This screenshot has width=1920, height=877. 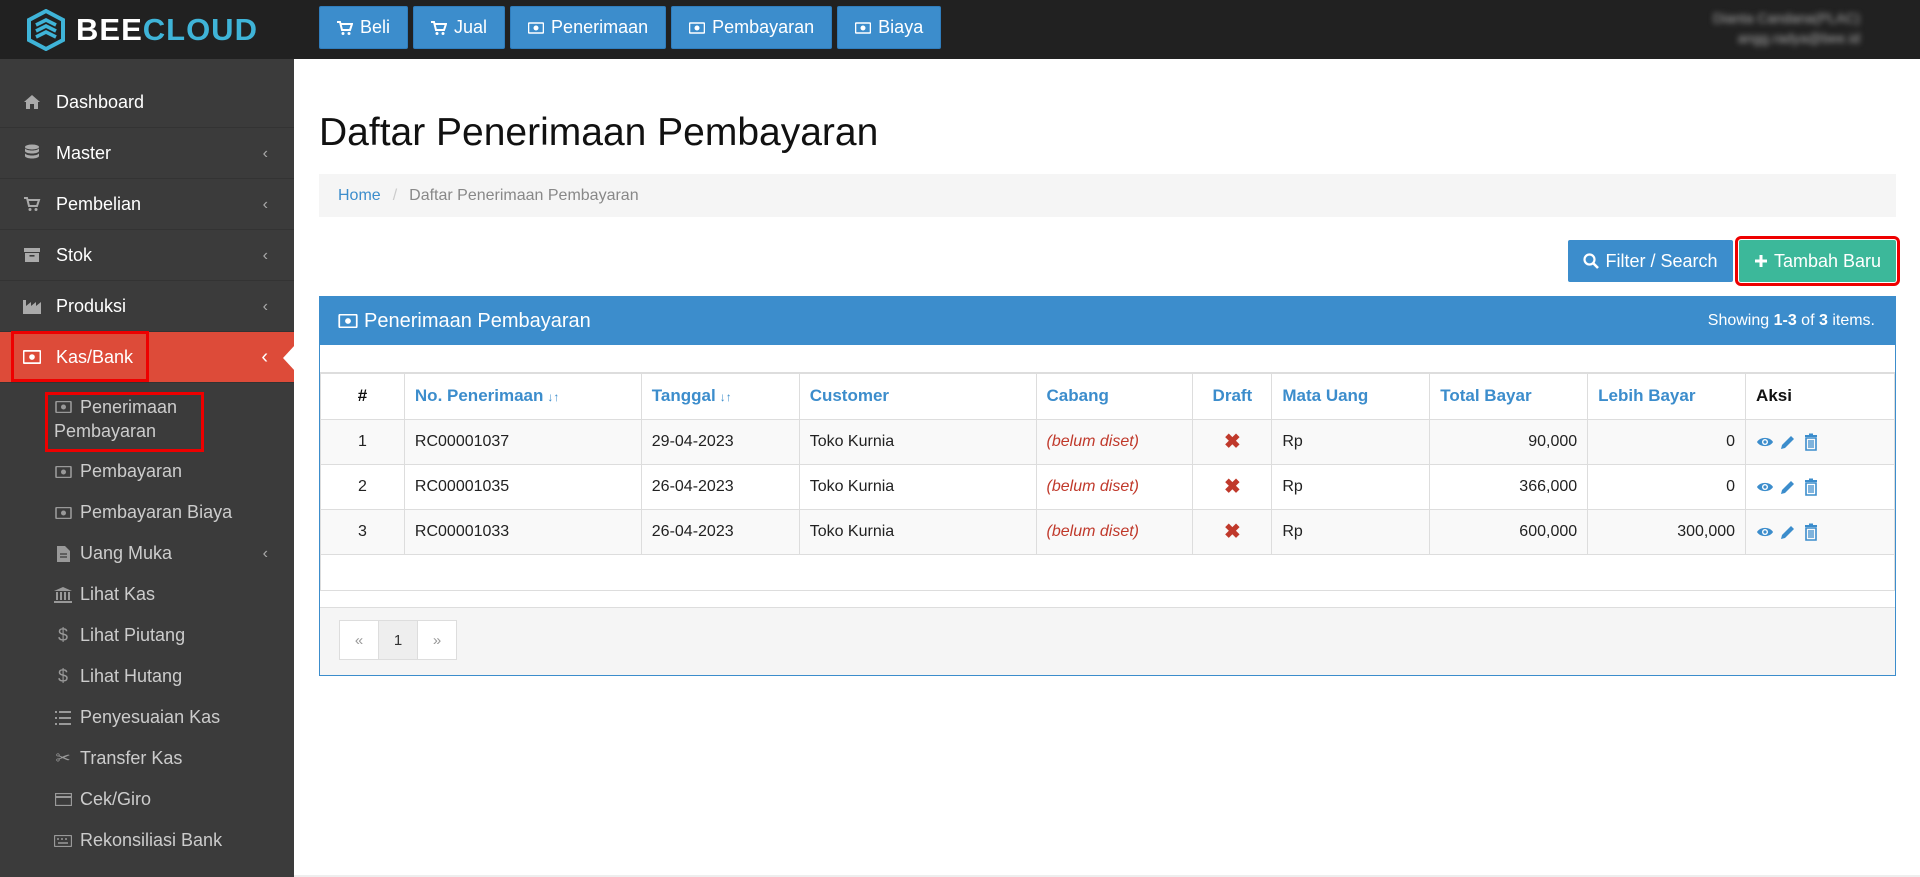 What do you see at coordinates (917, 396) in the screenshot?
I see `col-header-customer: Customer` at bounding box center [917, 396].